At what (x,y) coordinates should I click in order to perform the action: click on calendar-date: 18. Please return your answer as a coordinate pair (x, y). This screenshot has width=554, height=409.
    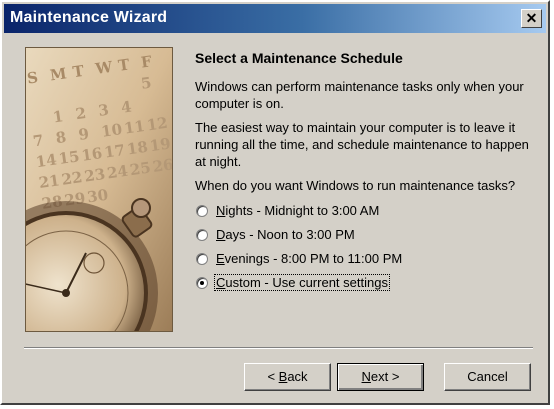
    Looking at the image, I should click on (137, 148).